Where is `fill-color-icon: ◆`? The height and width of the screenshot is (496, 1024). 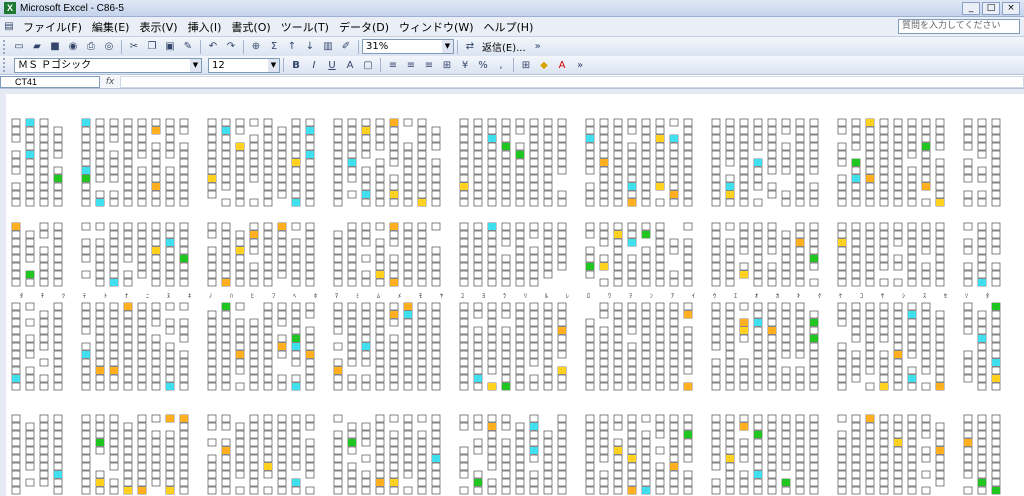
fill-color-icon: ◆ is located at coordinates (544, 65).